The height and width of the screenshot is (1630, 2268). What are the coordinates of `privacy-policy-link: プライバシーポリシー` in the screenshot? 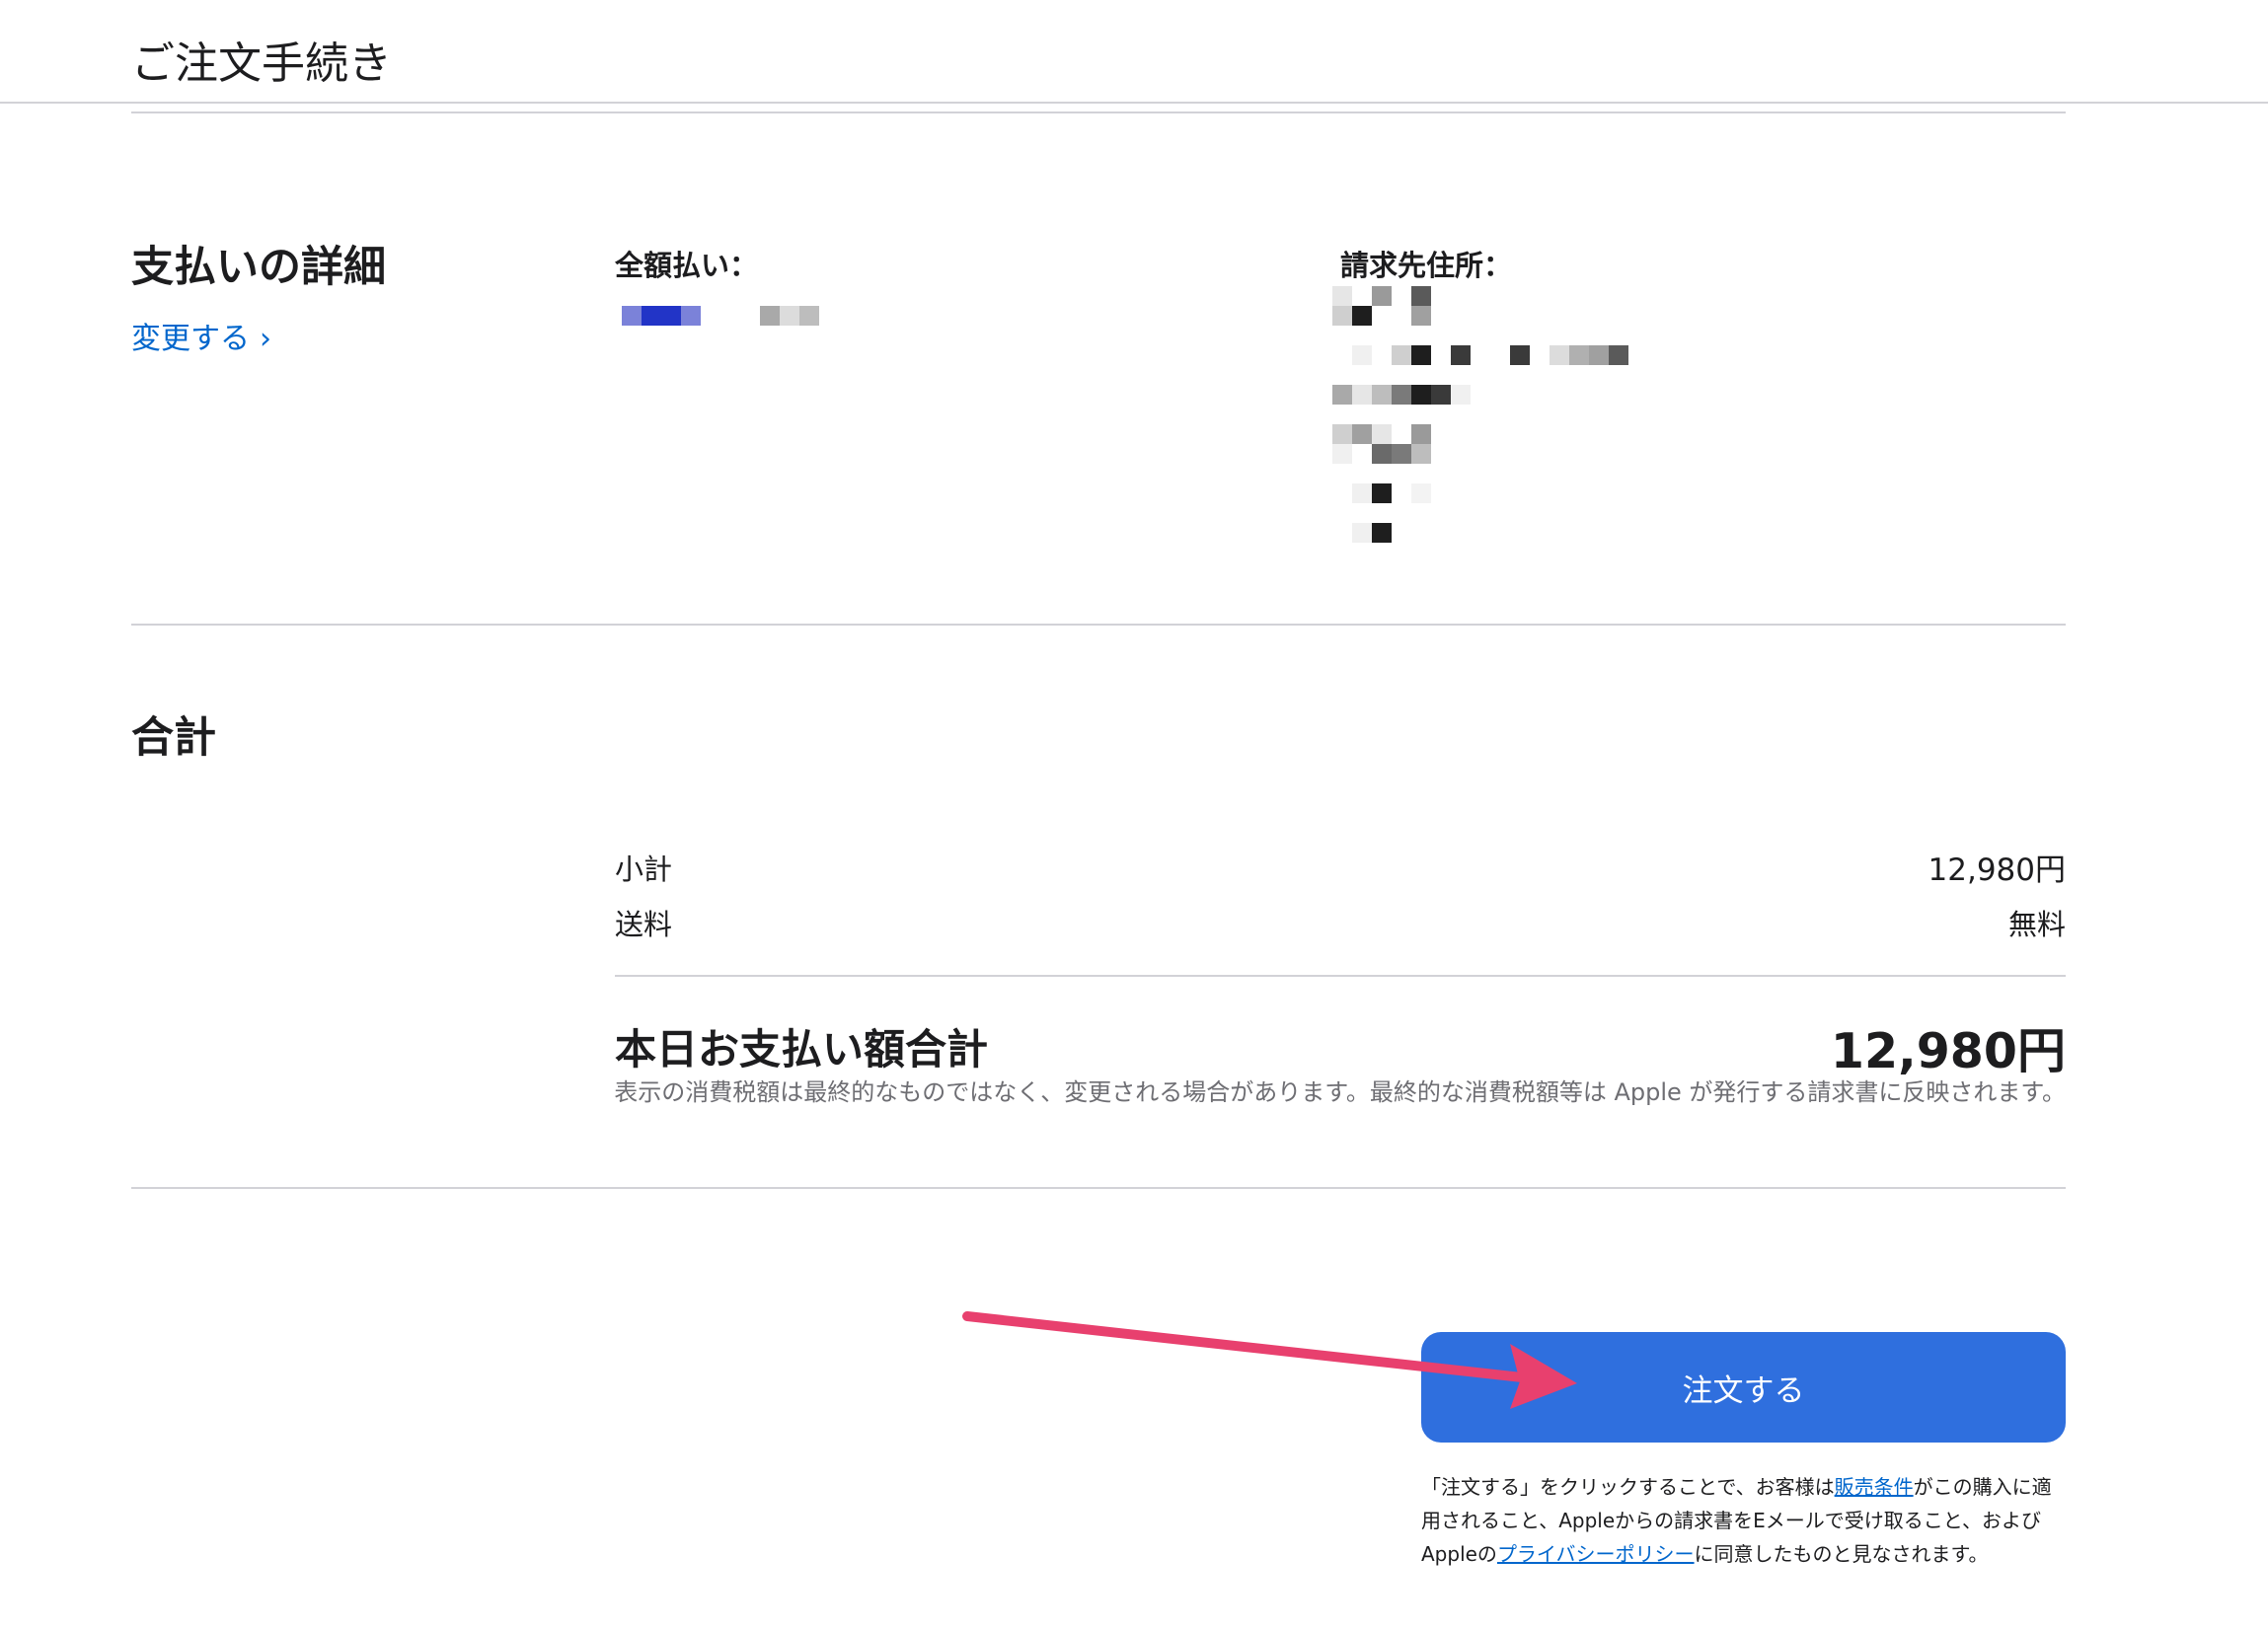 It's located at (1596, 1554).